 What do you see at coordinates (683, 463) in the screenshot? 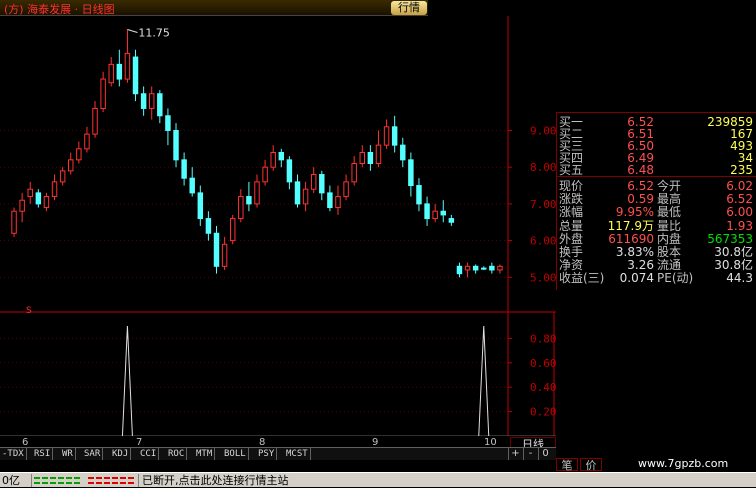
I see `watermark: www.7gpzb.com` at bounding box center [683, 463].